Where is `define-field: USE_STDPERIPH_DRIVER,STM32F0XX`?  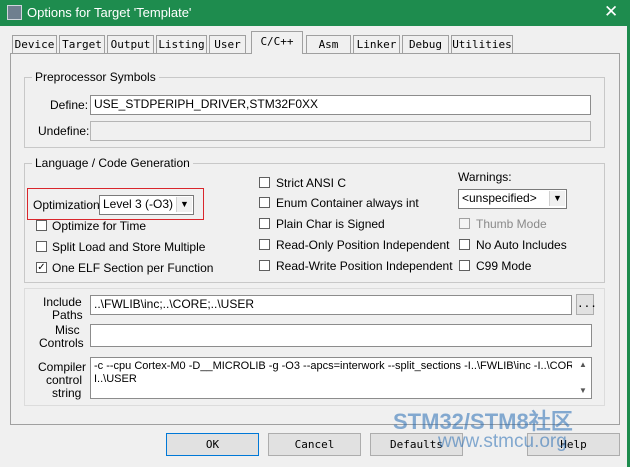
define-field: USE_STDPERIPH_DRIVER,STM32F0XX is located at coordinates (340, 105).